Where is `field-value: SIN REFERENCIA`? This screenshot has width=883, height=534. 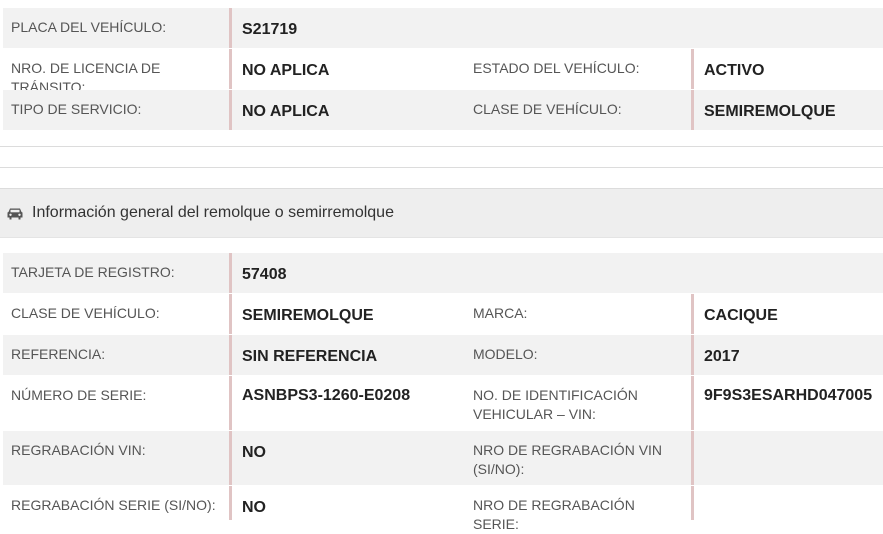 field-value: SIN REFERENCIA is located at coordinates (347, 355).